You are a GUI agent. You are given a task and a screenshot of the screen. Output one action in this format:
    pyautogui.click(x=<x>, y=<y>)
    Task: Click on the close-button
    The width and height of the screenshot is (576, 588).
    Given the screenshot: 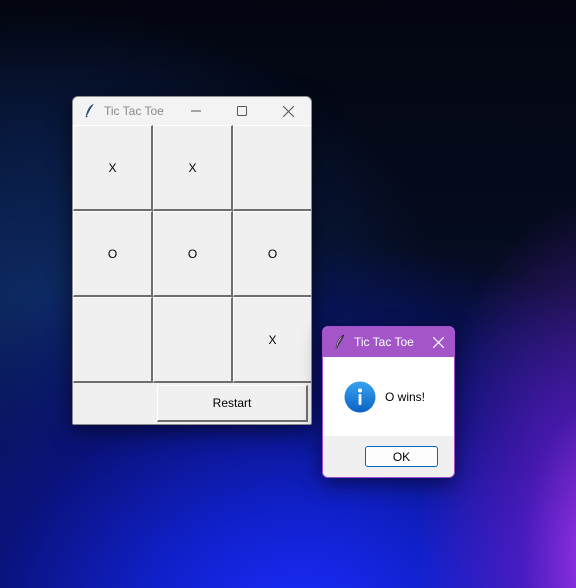 What is the action you would take?
    pyautogui.click(x=288, y=111)
    